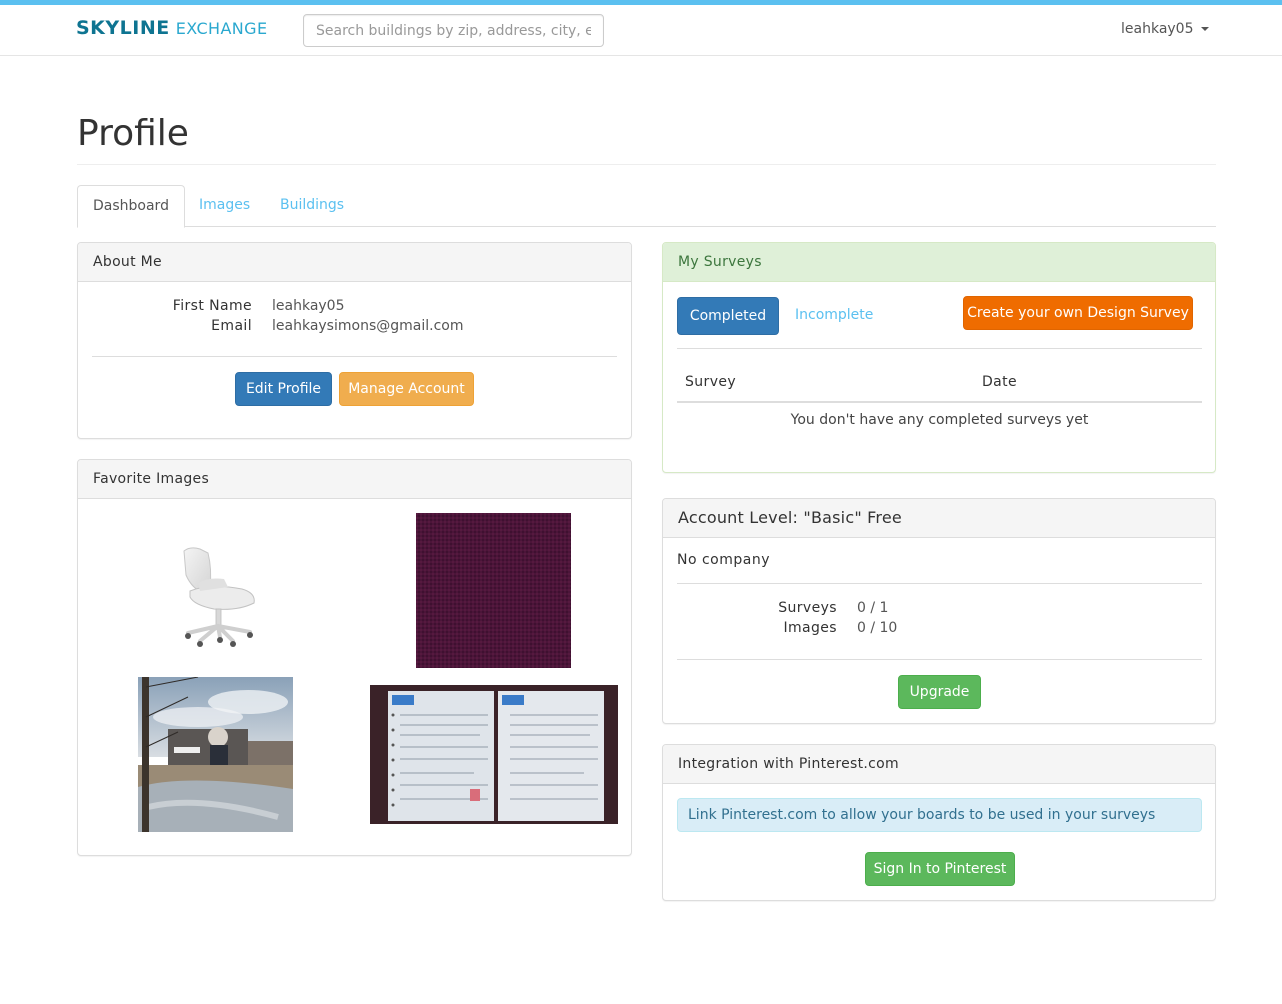 Image resolution: width=1282 pixels, height=1004 pixels. What do you see at coordinates (939, 348) in the screenshot?
I see `surveys-divider` at bounding box center [939, 348].